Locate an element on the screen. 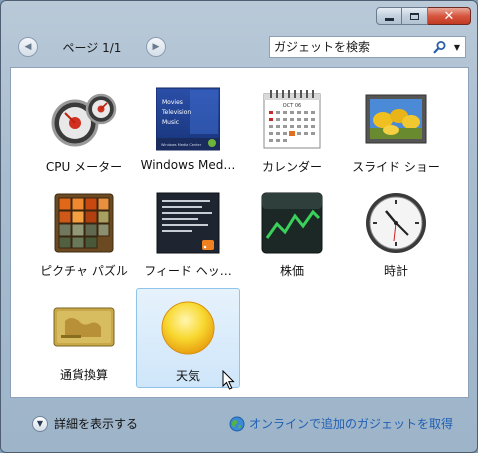  previous-page-button: ◀ is located at coordinates (28, 47).